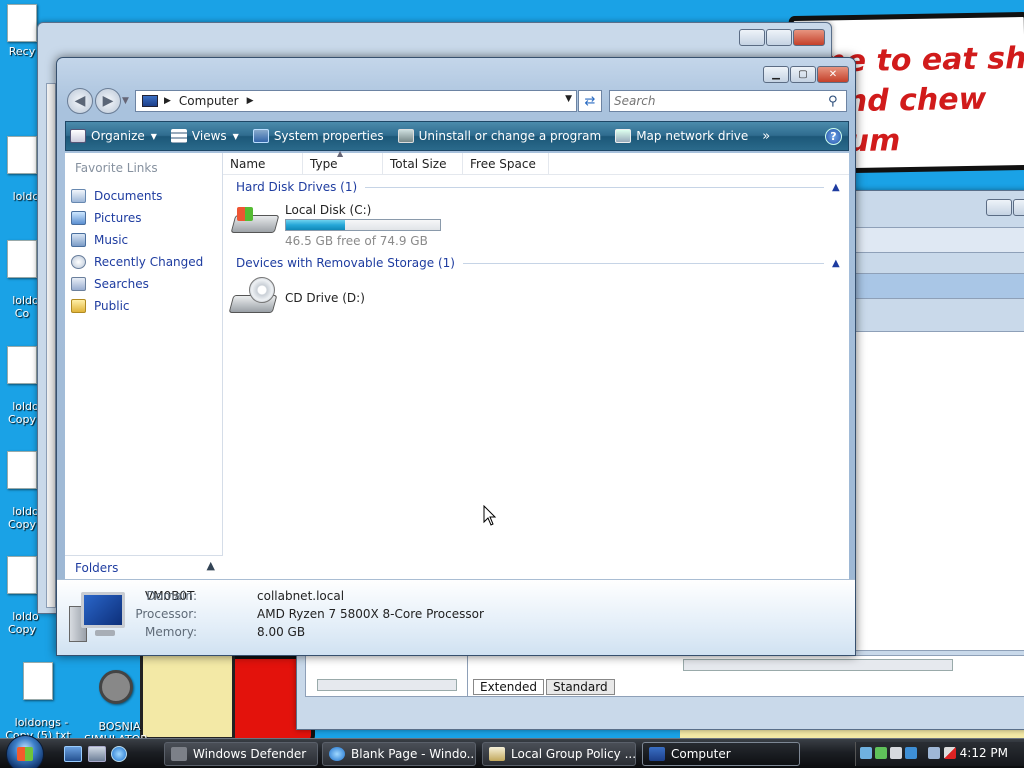  I want to click on forward-button: ▶, so click(108, 101).